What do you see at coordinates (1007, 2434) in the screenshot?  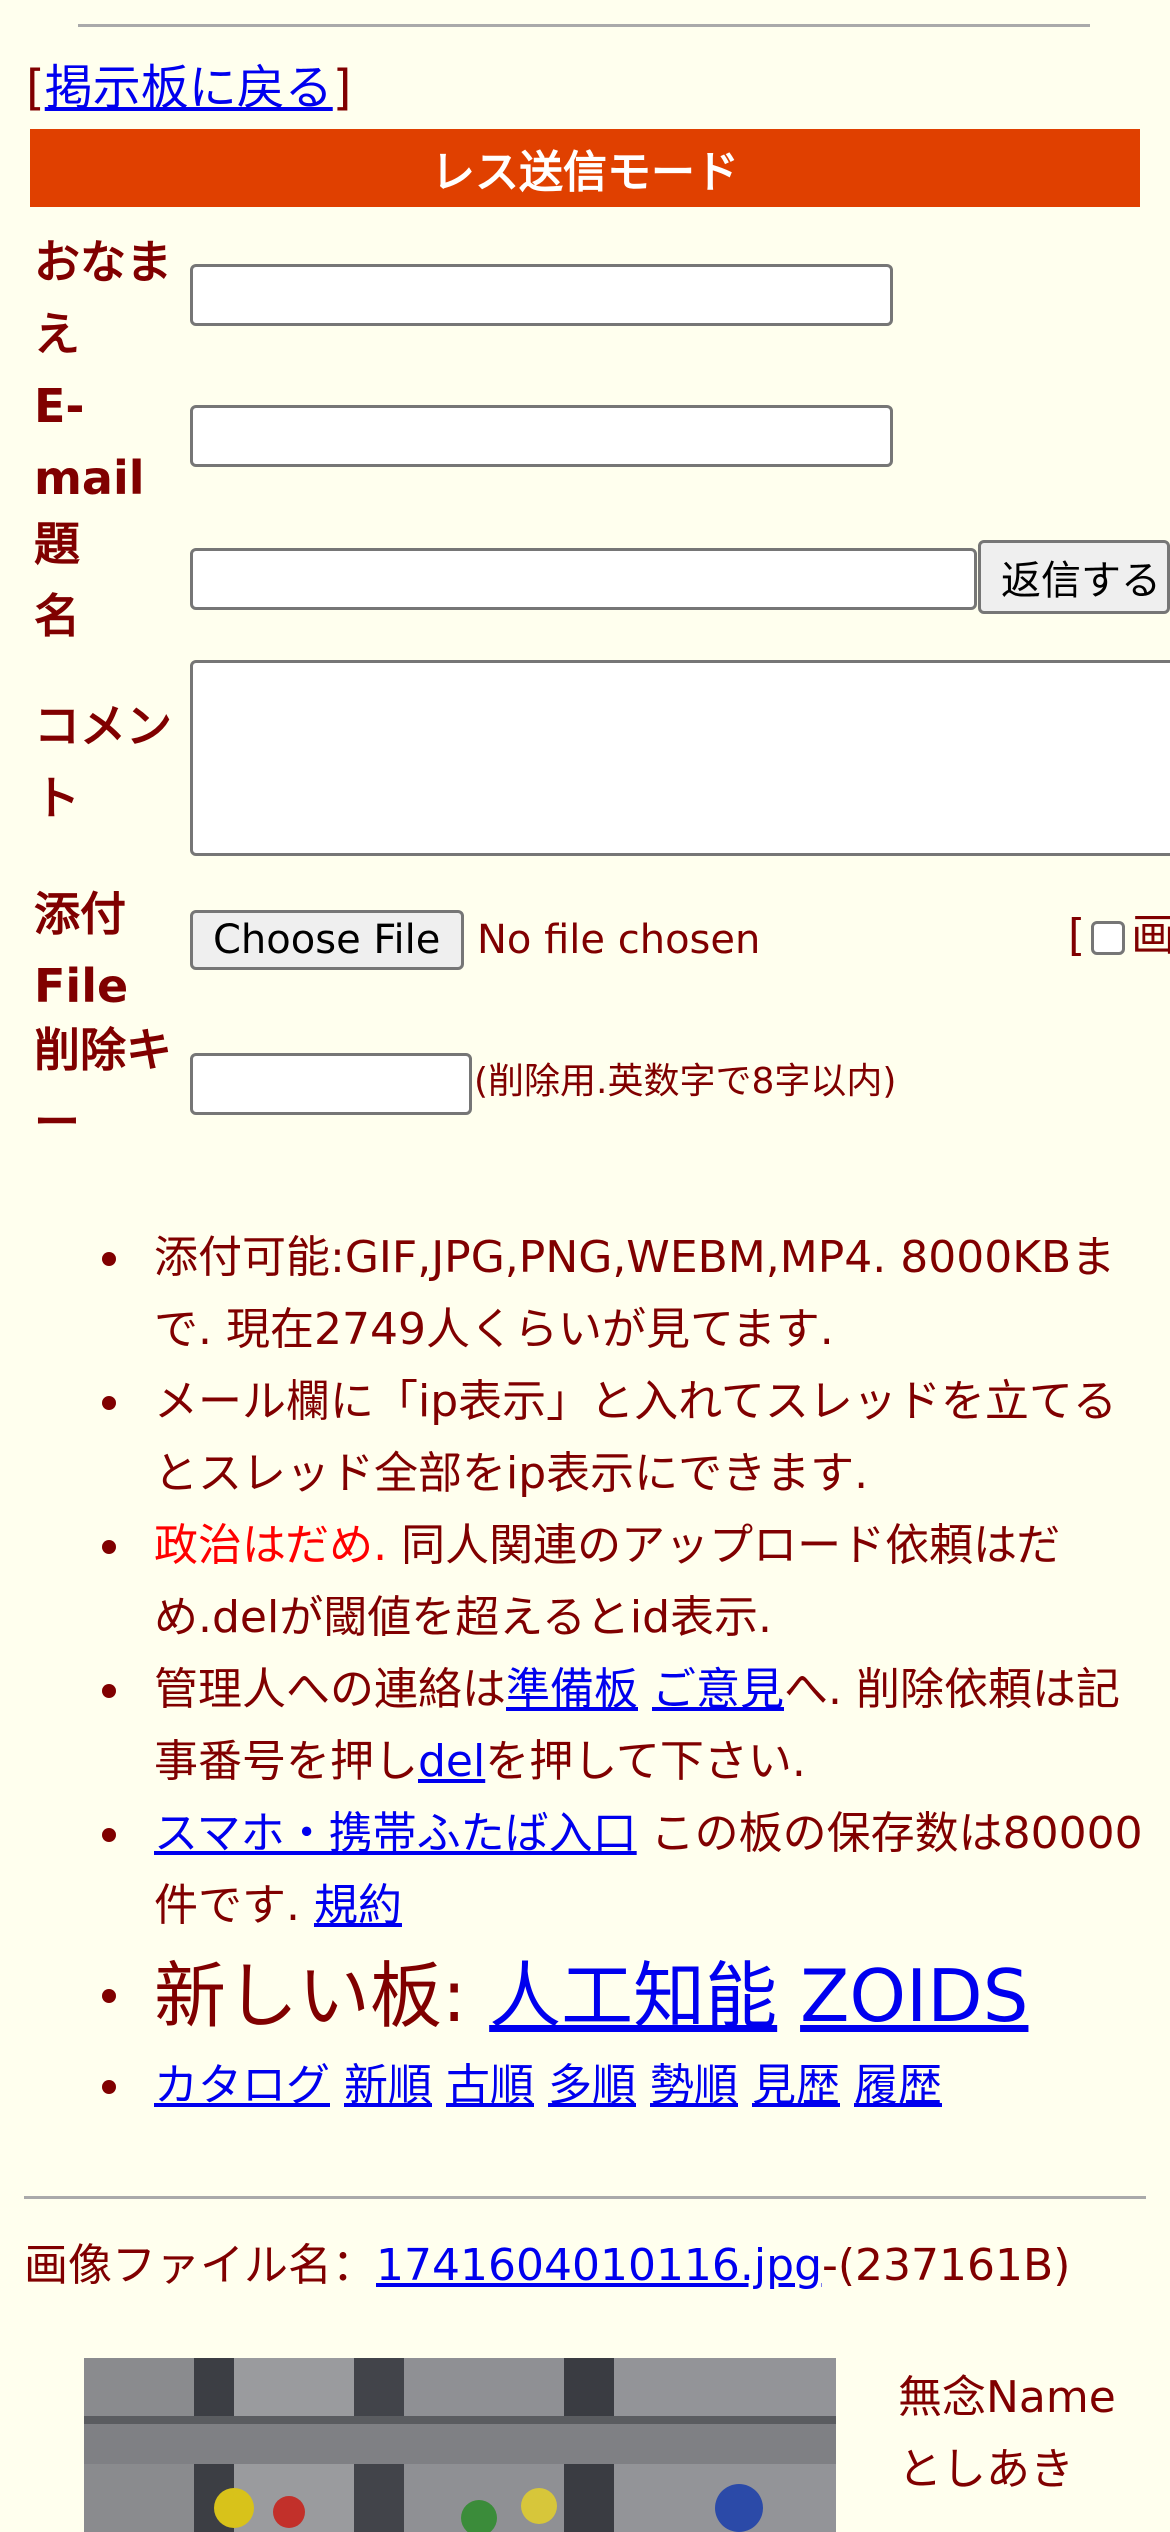 I see `poster-name: 無念Name としあき` at bounding box center [1007, 2434].